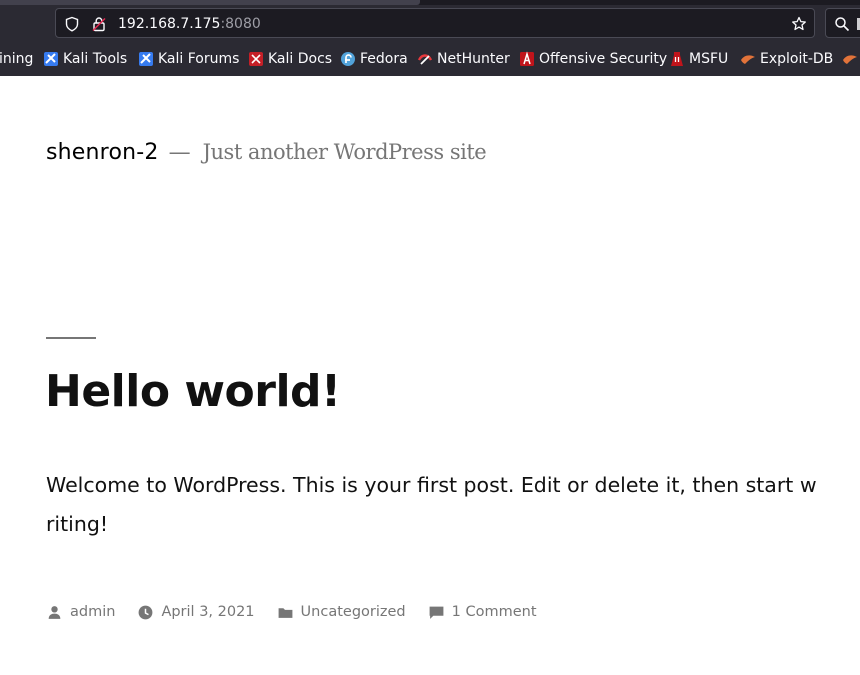 This screenshot has height=675, width=860. Describe the element at coordinates (54, 612) in the screenshot. I see `person-icon` at that location.